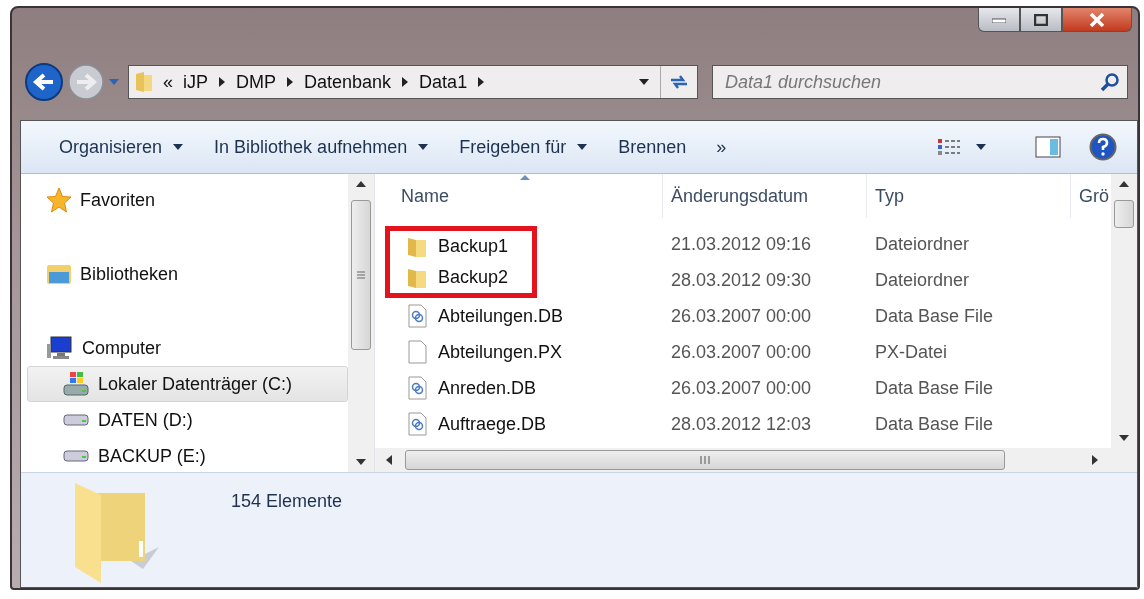 The image size is (1144, 599). I want to click on breadcrumb-overflow: «, so click(168, 82).